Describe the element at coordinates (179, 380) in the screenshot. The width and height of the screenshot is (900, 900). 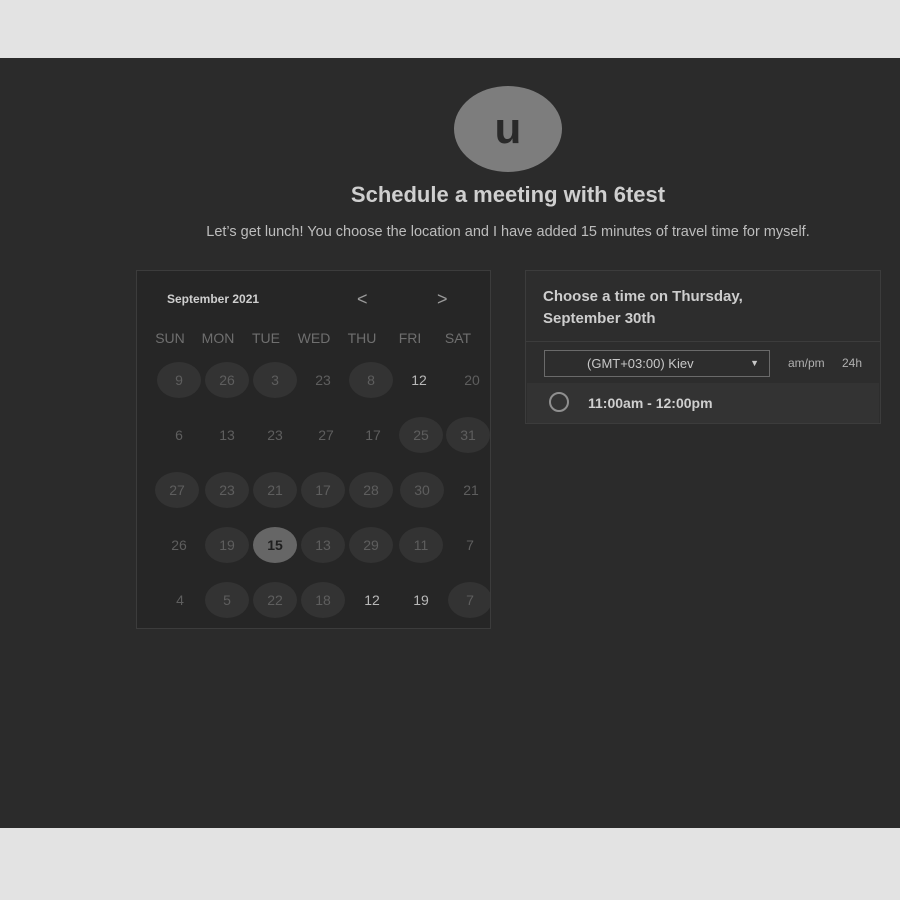
I see `calendar-day: 9` at that location.